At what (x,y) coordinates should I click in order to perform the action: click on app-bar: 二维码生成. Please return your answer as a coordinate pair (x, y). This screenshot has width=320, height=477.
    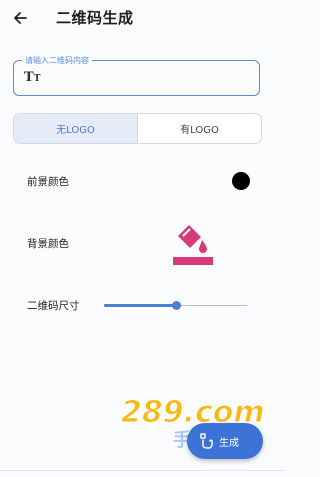
    Looking at the image, I should click on (142, 18).